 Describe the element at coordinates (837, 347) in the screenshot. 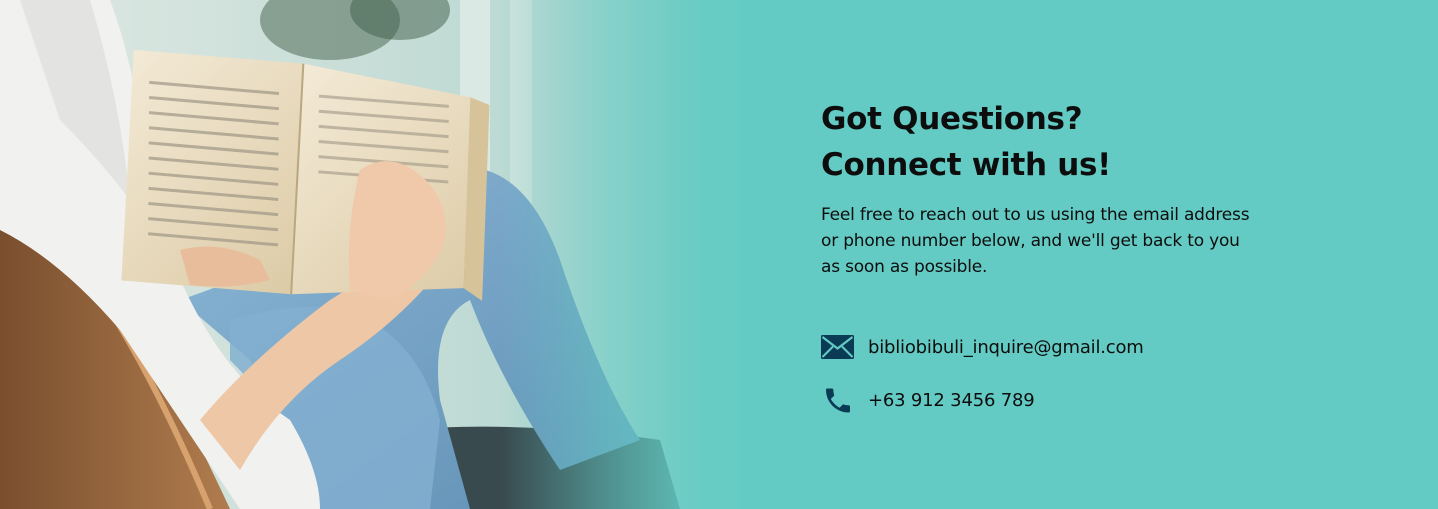

I see `envelope-icon` at that location.